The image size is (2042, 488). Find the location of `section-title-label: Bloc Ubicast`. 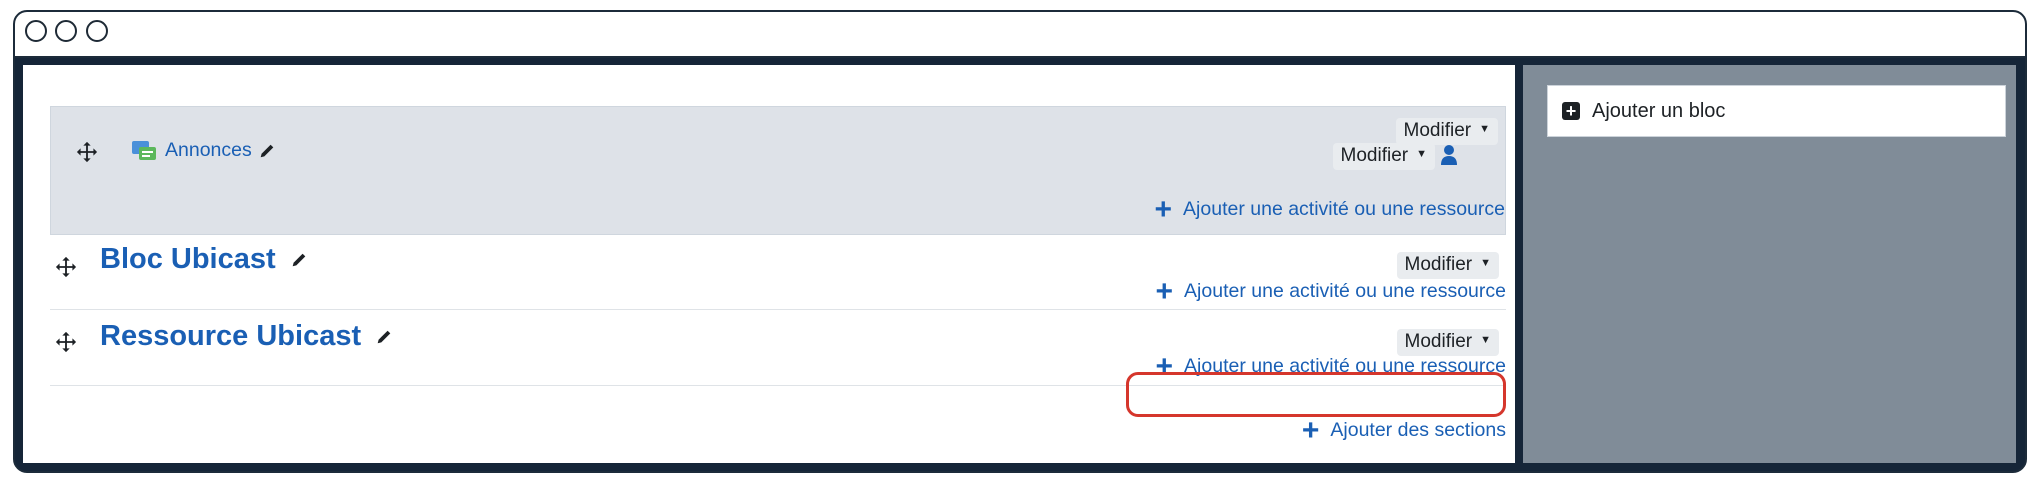

section-title-label: Bloc Ubicast is located at coordinates (188, 259).